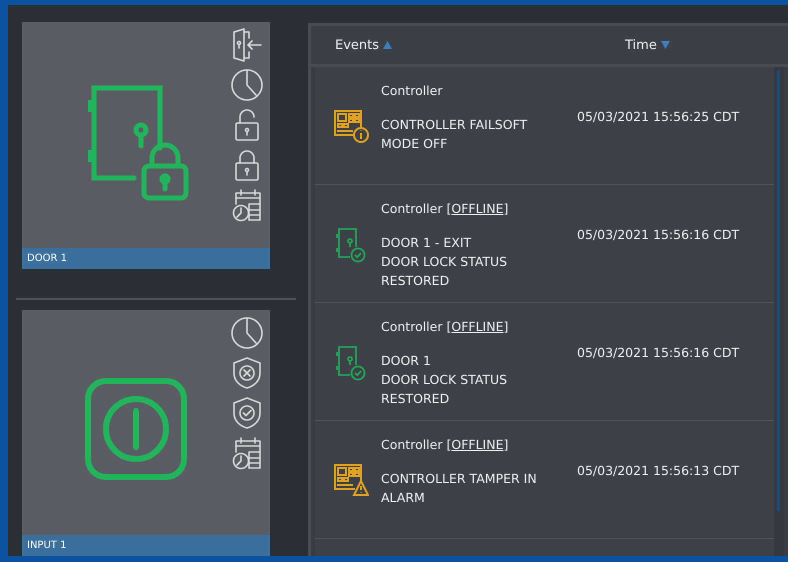  Describe the element at coordinates (779, 311) in the screenshot. I see `scrollbar` at that location.